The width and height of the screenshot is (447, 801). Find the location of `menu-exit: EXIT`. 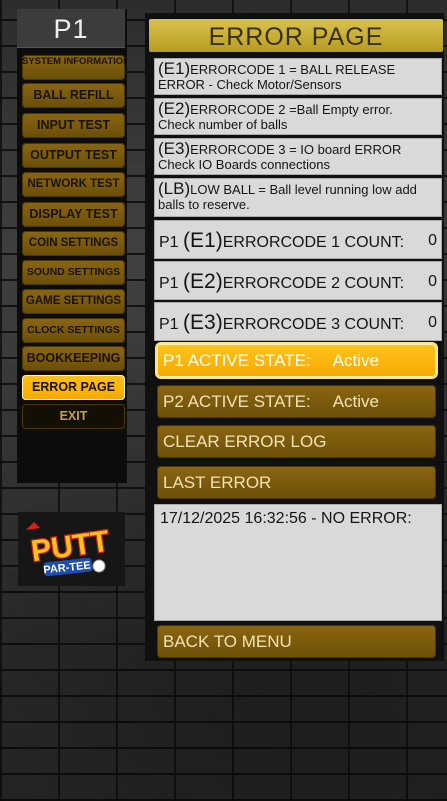

menu-exit: EXIT is located at coordinates (73, 416).